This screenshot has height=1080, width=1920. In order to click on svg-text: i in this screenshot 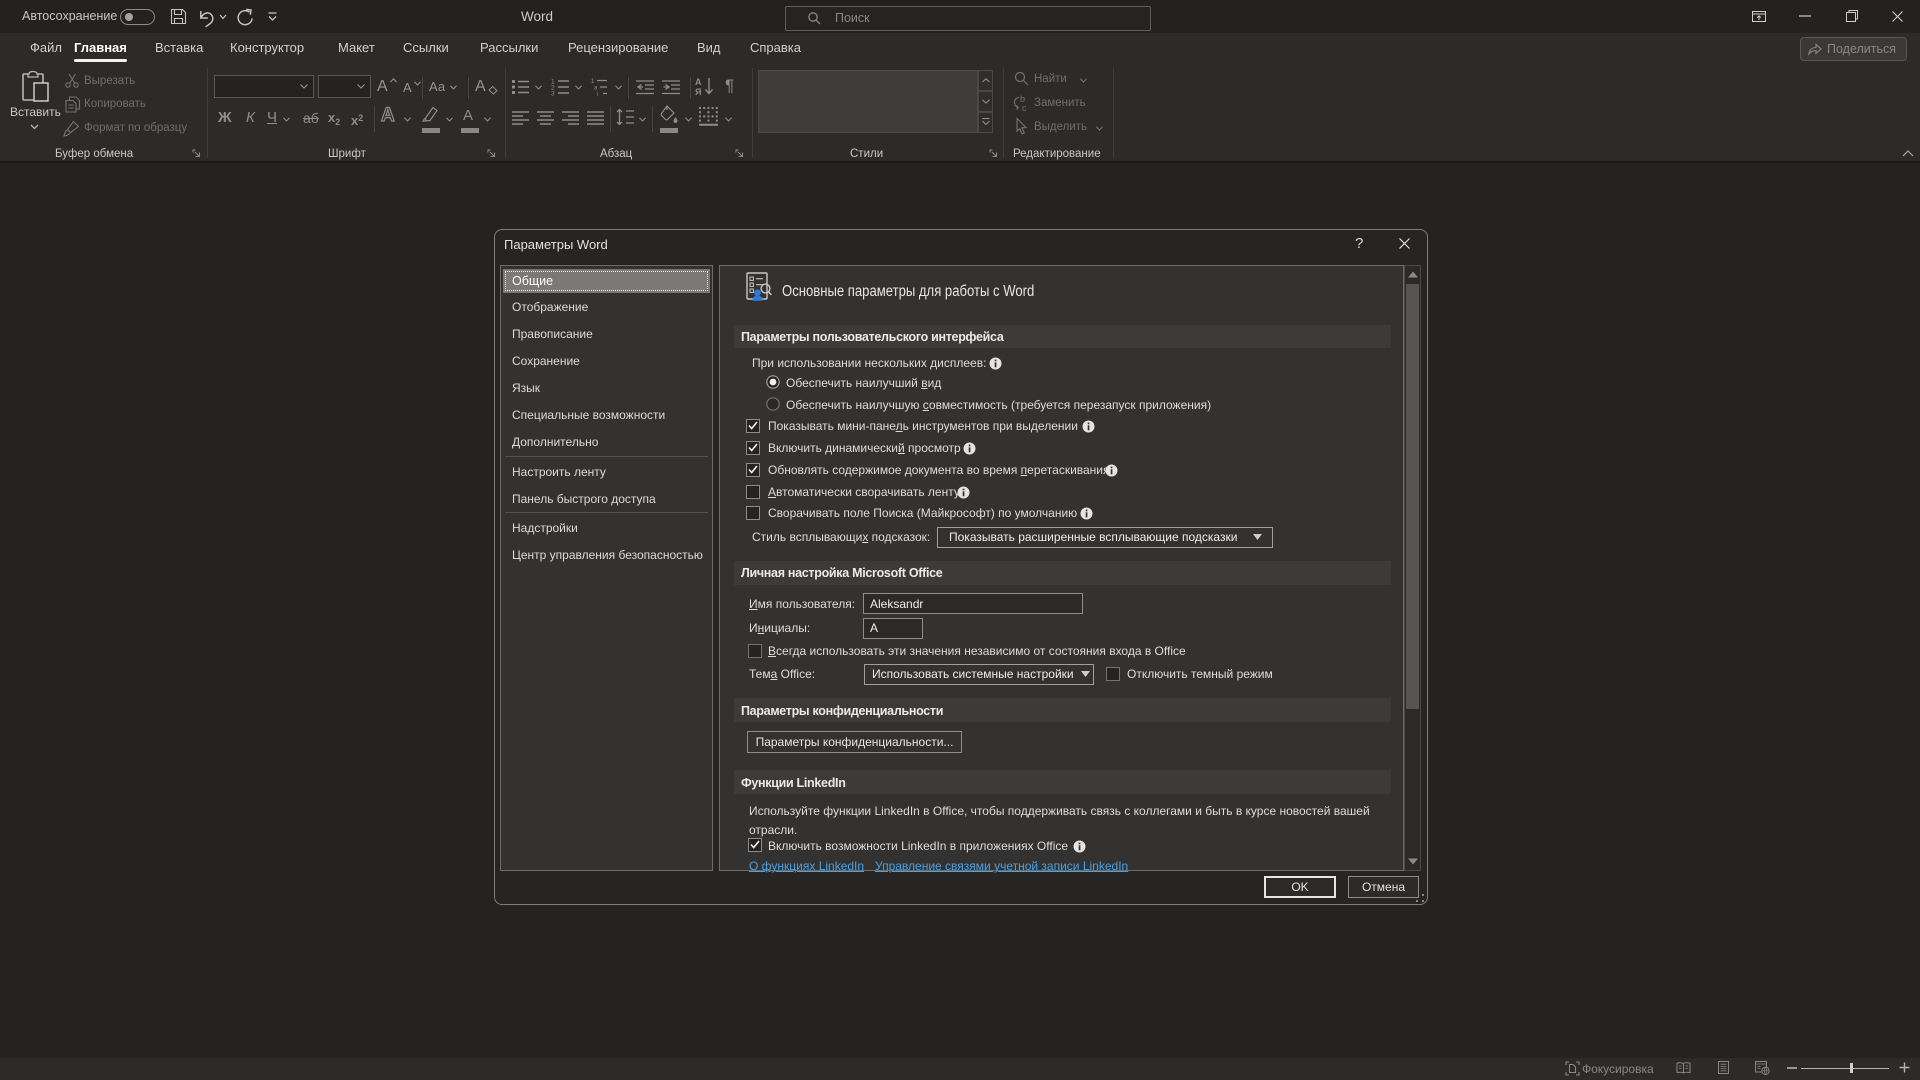, I will do `click(597, 95)`.